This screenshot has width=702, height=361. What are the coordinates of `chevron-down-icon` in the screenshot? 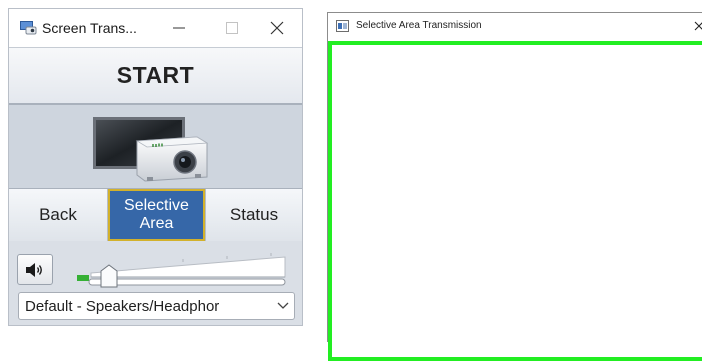 It's located at (283, 305).